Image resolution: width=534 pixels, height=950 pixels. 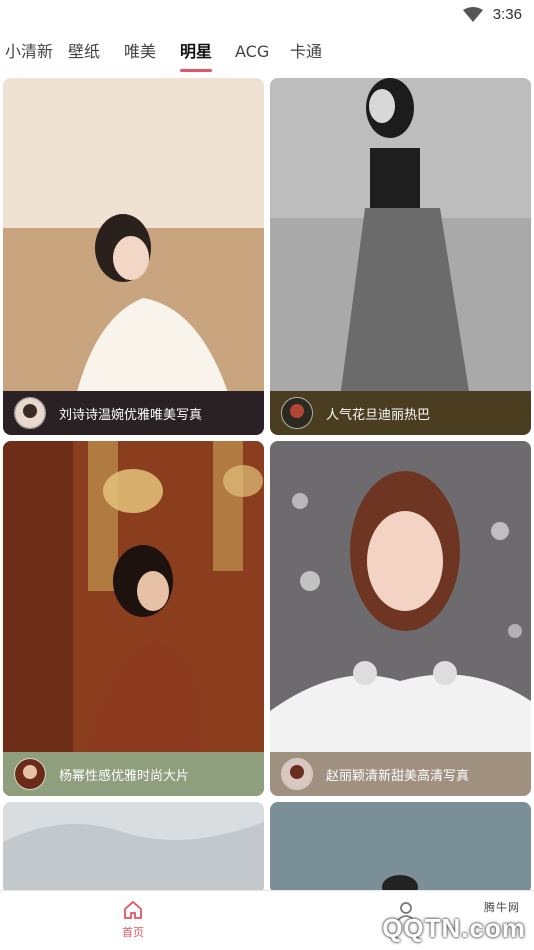 What do you see at coordinates (124, 776) in the screenshot?
I see `card-title: 杨幂性感优雅时尚大片` at bounding box center [124, 776].